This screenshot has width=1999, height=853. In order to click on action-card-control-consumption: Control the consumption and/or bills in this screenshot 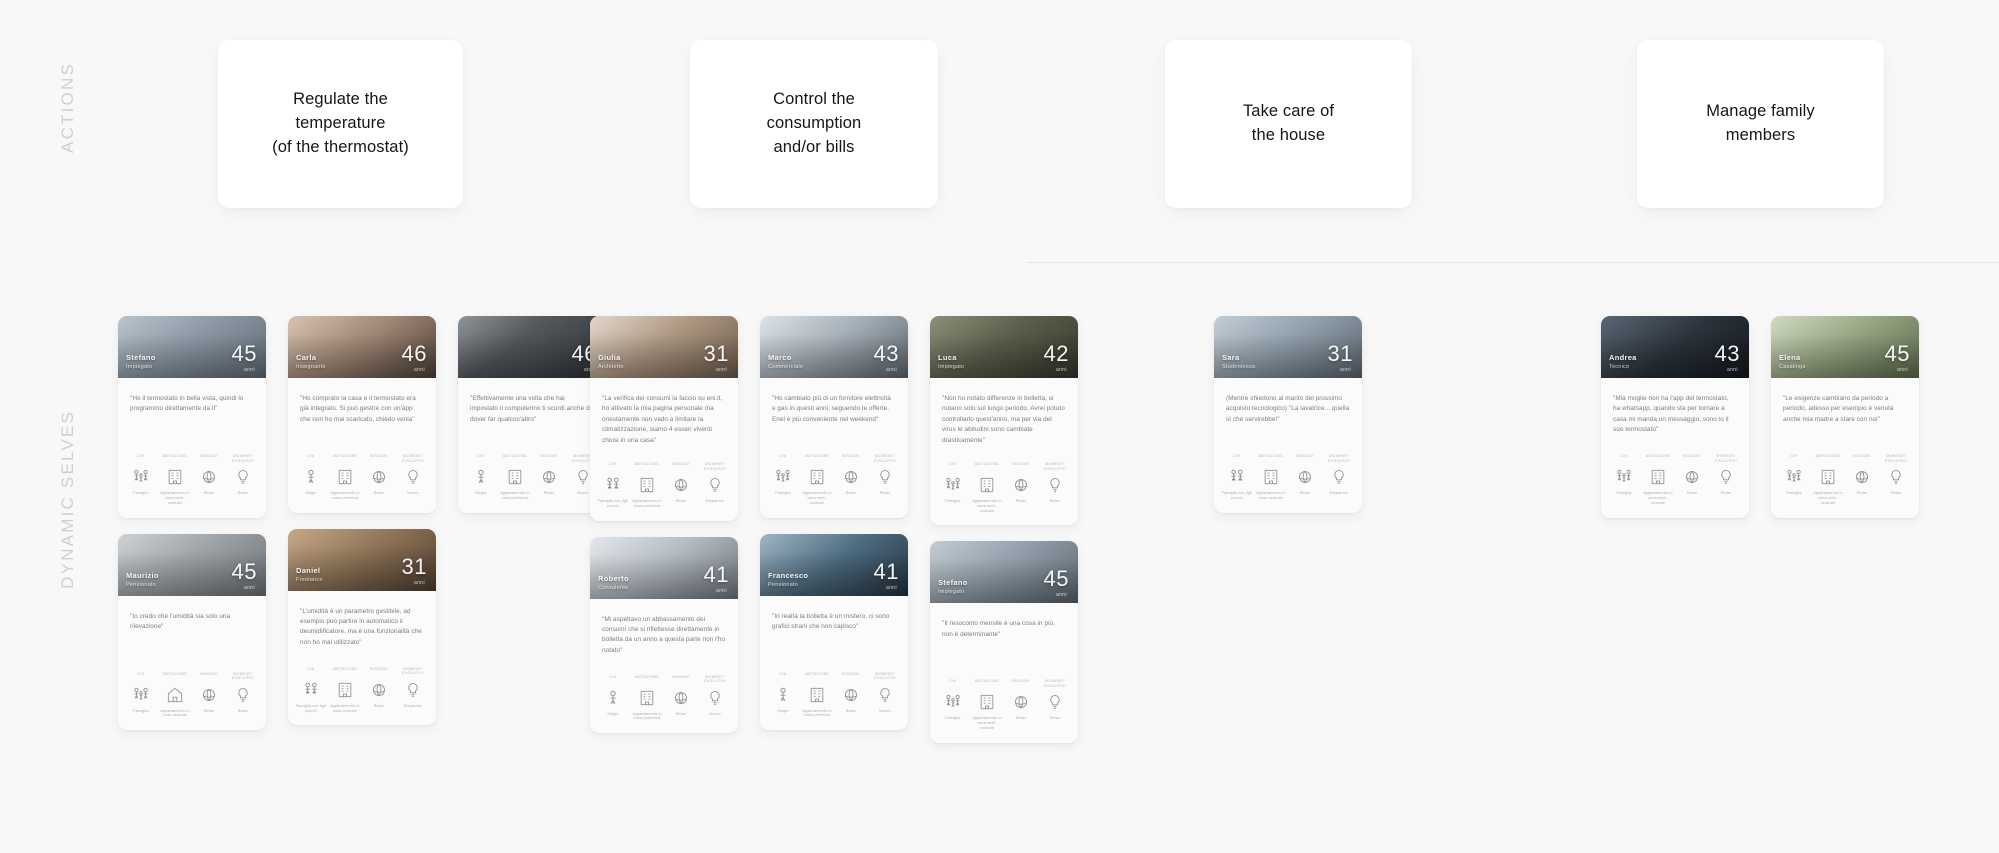, I will do `click(814, 124)`.